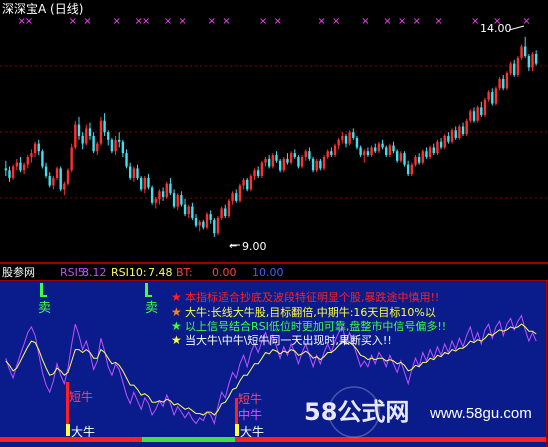  I want to click on rsi10-label: RSI10:, so click(129, 272).